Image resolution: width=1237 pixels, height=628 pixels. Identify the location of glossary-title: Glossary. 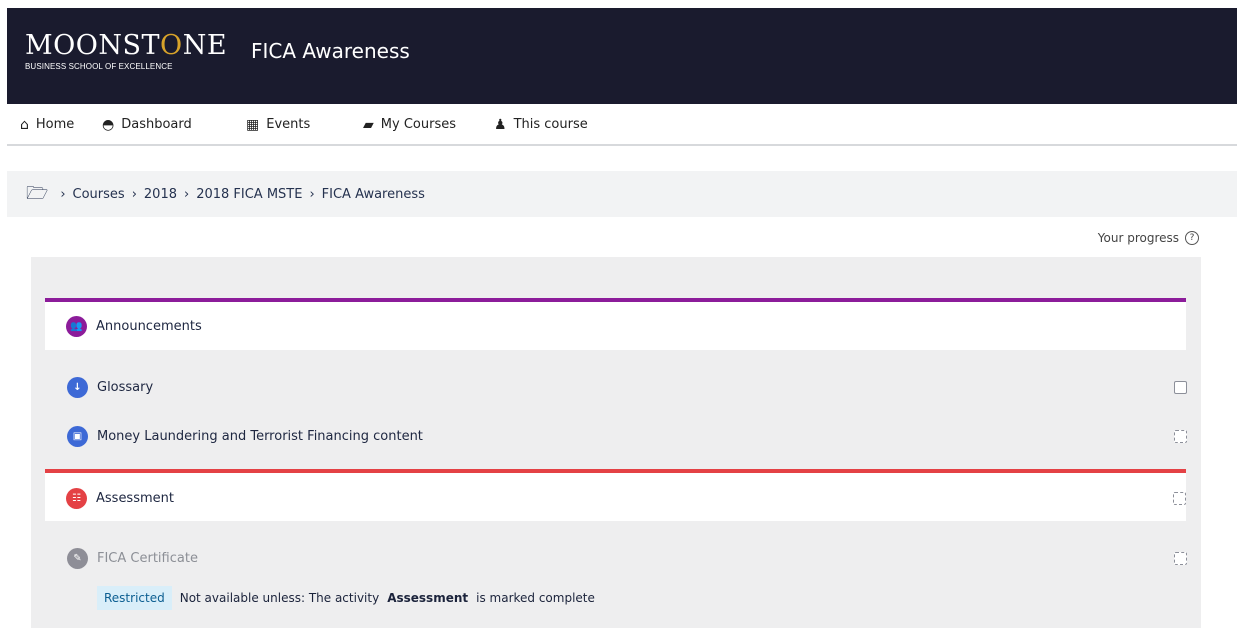
(125, 387).